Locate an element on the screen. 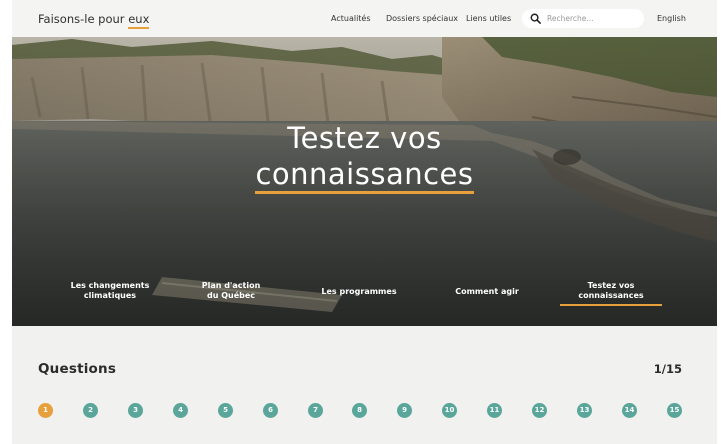 Image resolution: width=722 pixels, height=444 pixels. search-input is located at coordinates (593, 18).